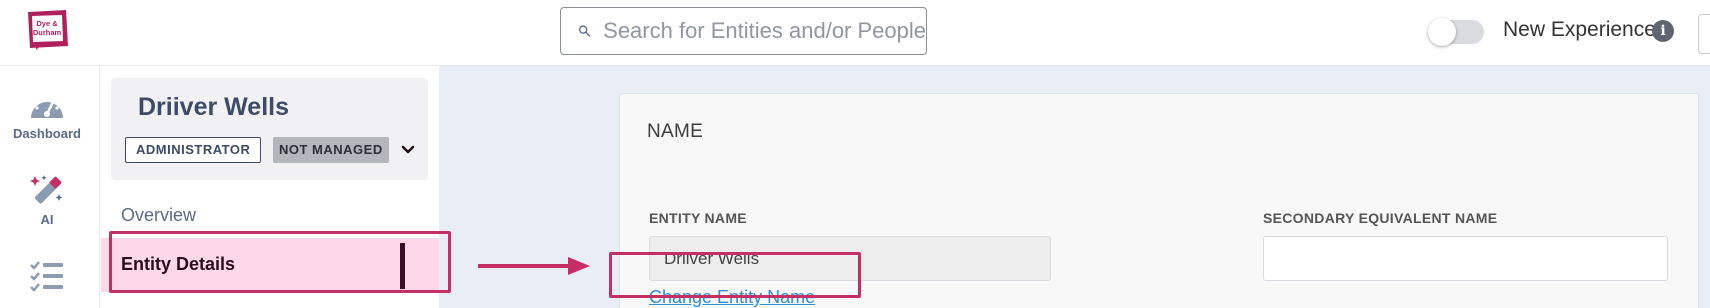 This screenshot has width=1710, height=308. I want to click on nav-item-tasks, so click(47, 276).